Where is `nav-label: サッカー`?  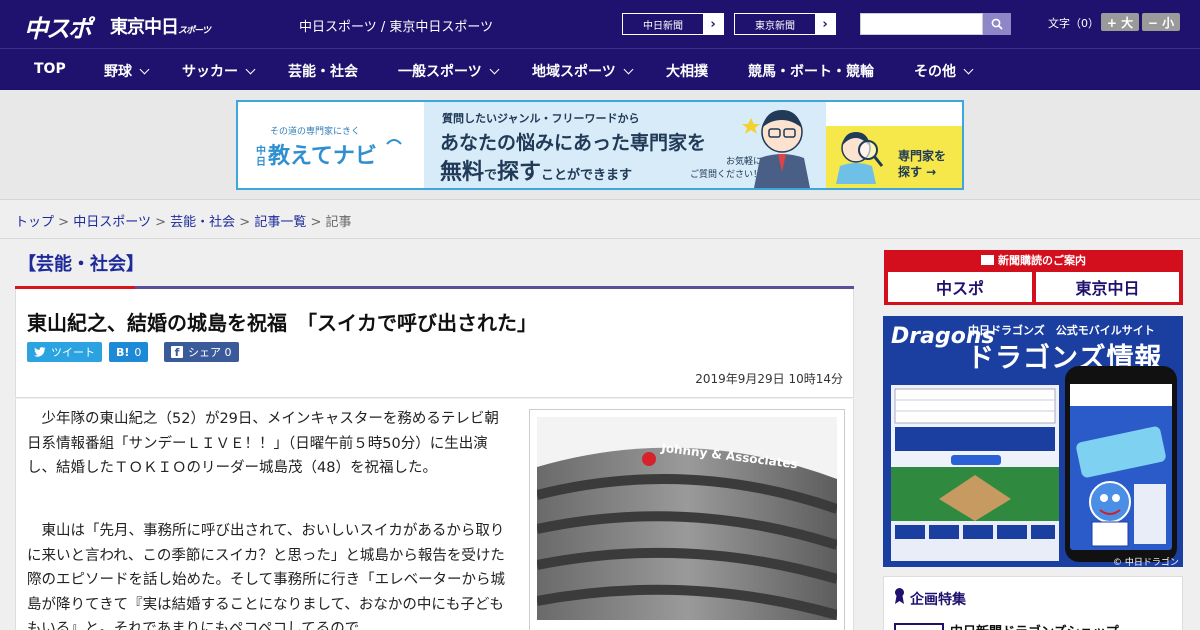 nav-label: サッカー is located at coordinates (210, 72).